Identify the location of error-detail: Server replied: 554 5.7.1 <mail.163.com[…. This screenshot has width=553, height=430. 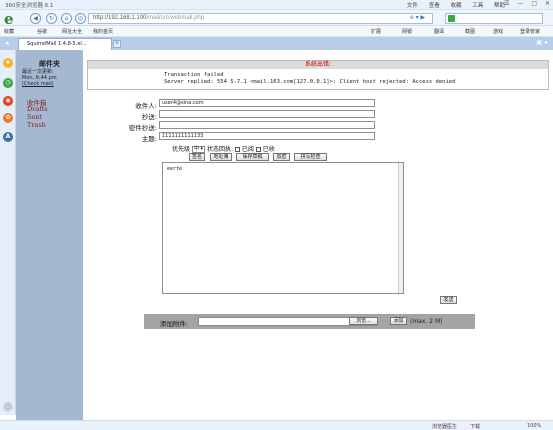
(310, 82).